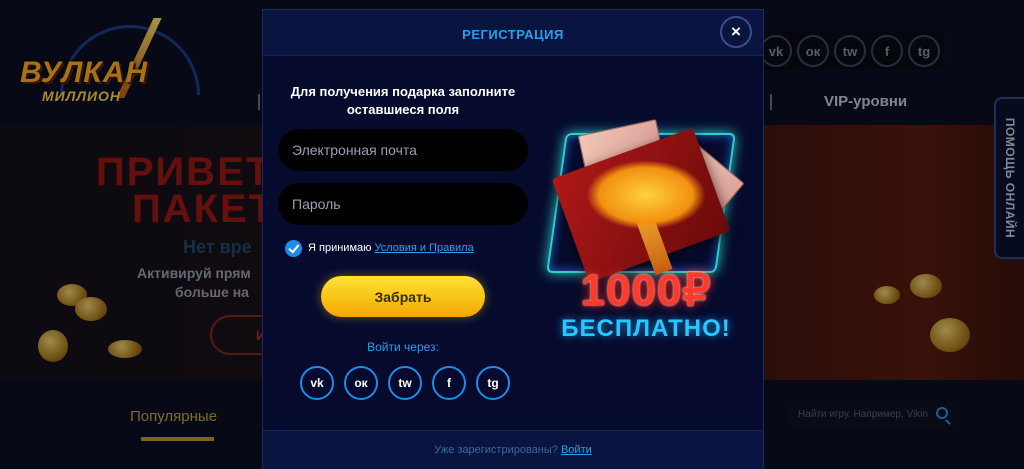  Describe the element at coordinates (496, 450) in the screenshot. I see `already-registered-text: Уже зарегистрированы?` at that location.